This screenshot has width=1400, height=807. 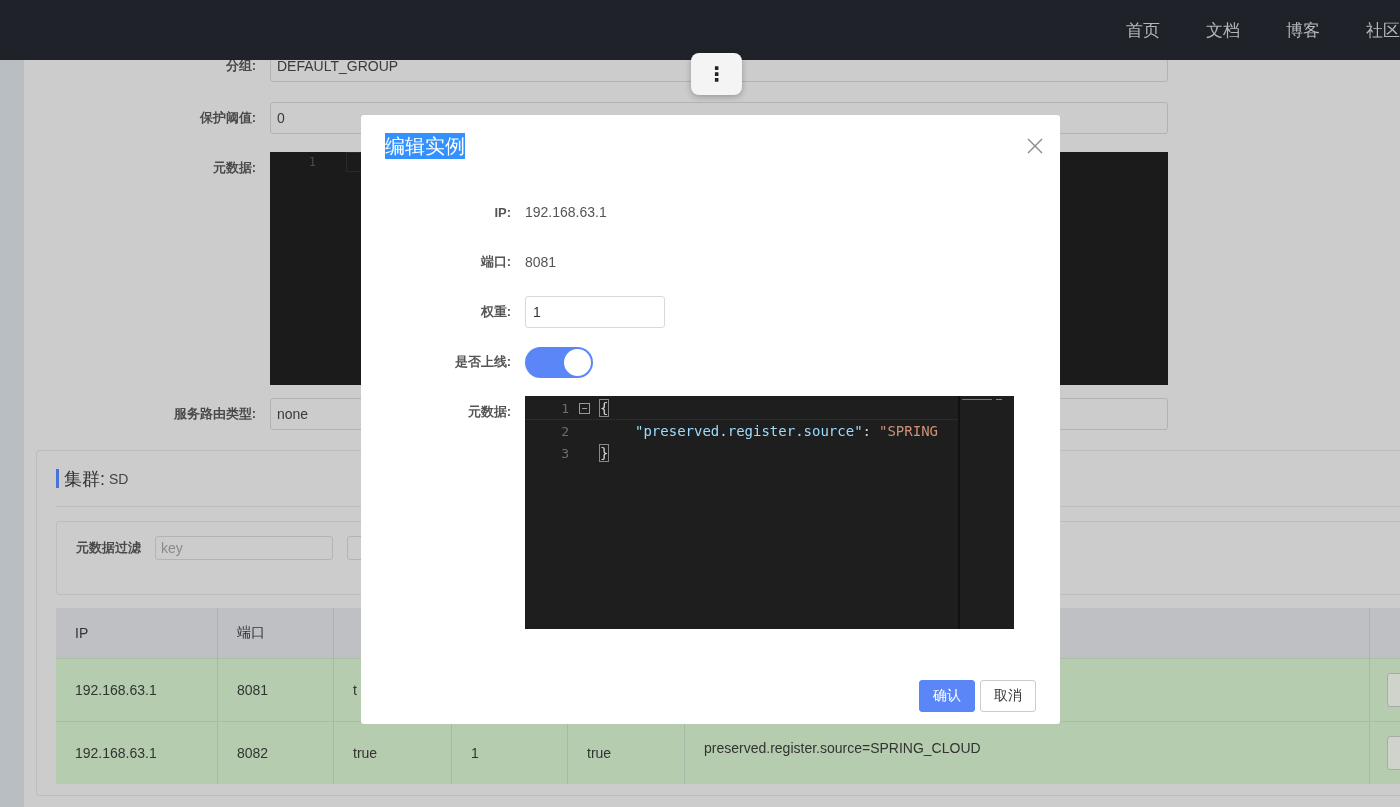 What do you see at coordinates (909, 431) in the screenshot?
I see `code-token: "SPRING` at bounding box center [909, 431].